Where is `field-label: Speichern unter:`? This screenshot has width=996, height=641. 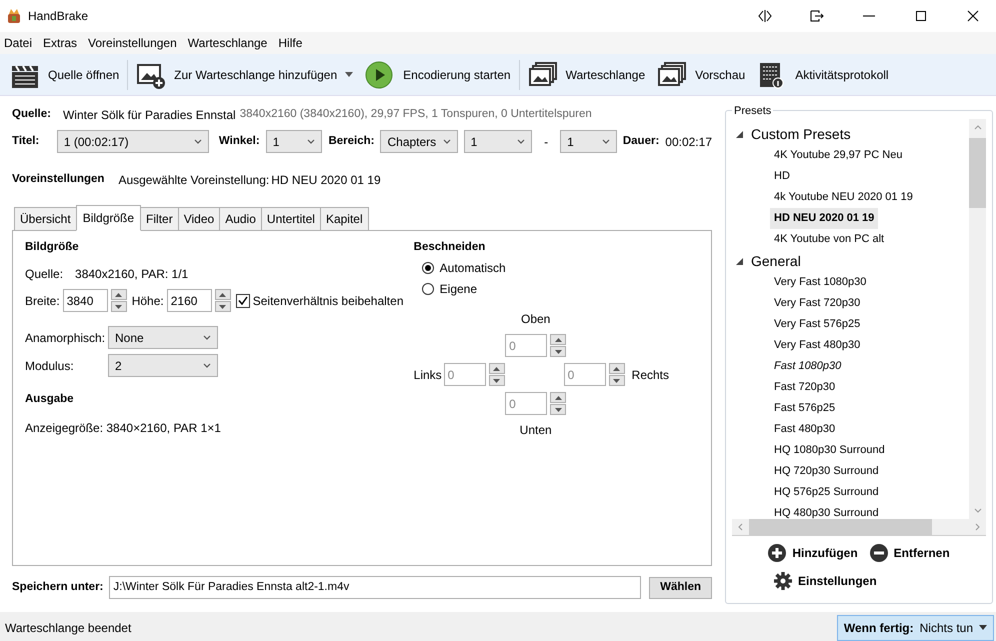
field-label: Speichern unter: is located at coordinates (58, 587).